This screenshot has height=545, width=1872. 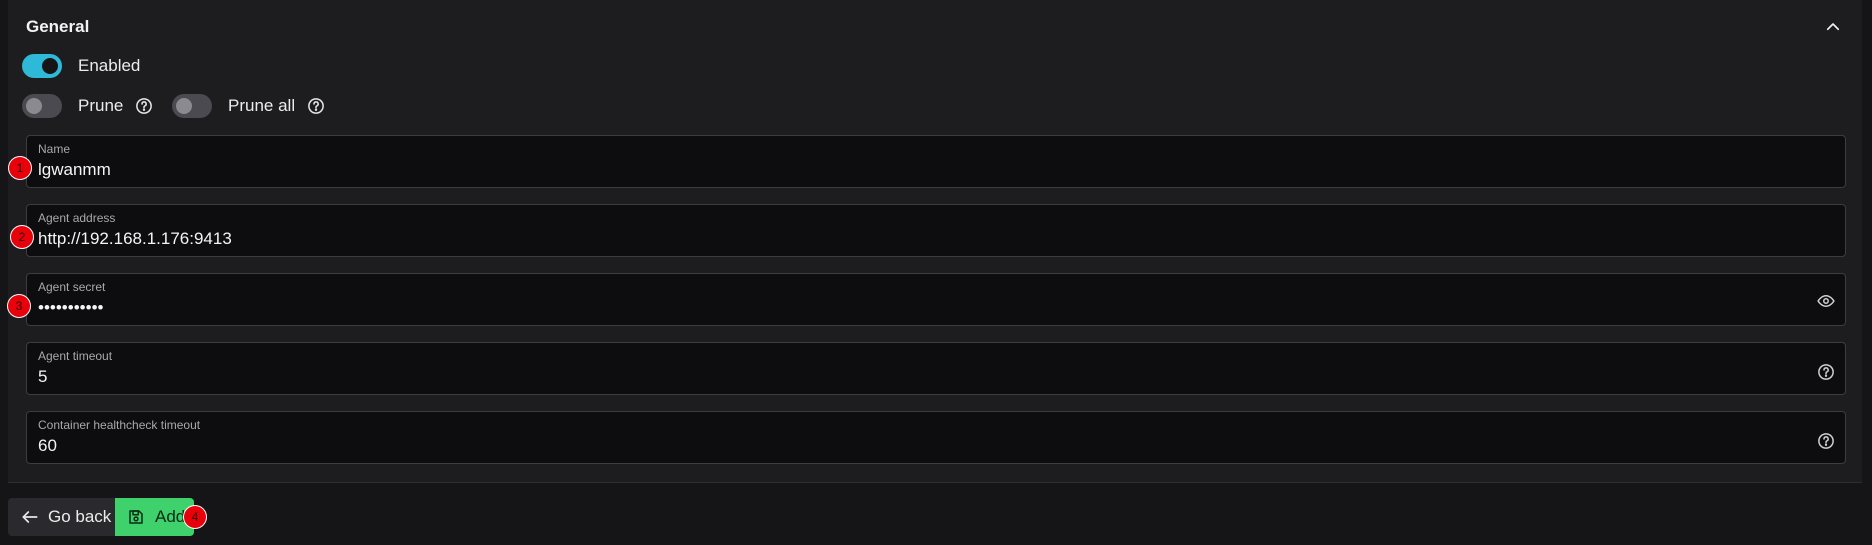 What do you see at coordinates (908, 377) in the screenshot?
I see `agent-timeout-input` at bounding box center [908, 377].